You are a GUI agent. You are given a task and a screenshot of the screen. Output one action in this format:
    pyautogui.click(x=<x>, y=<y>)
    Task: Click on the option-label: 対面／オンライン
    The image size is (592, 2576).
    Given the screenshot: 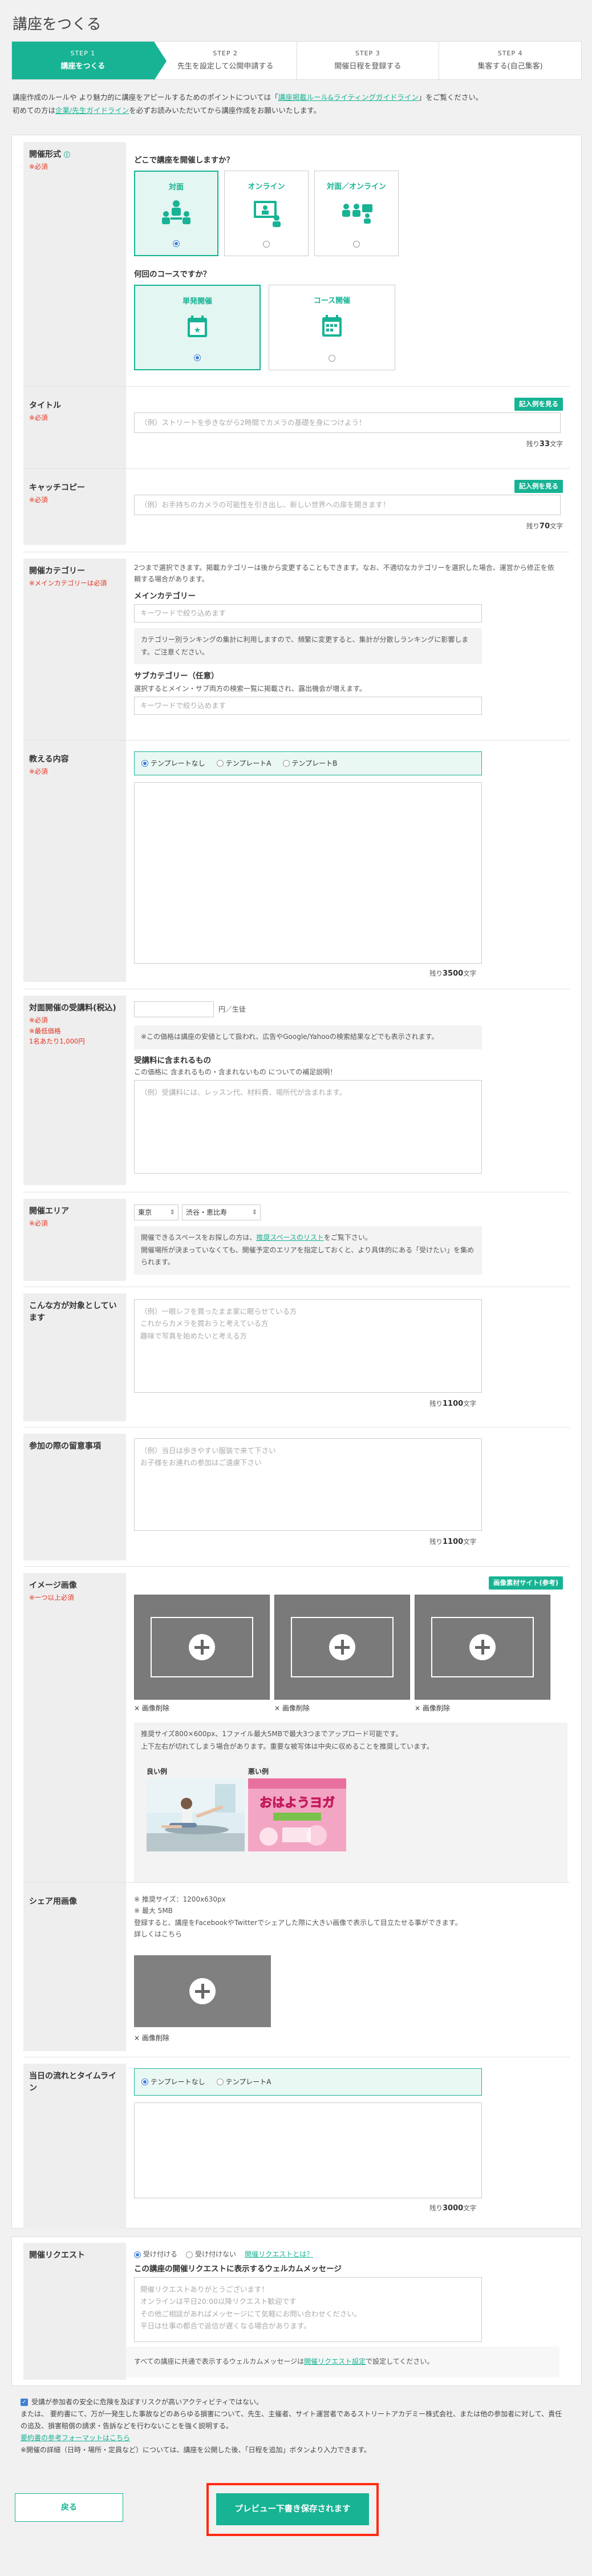 What is the action you would take?
    pyautogui.click(x=356, y=187)
    